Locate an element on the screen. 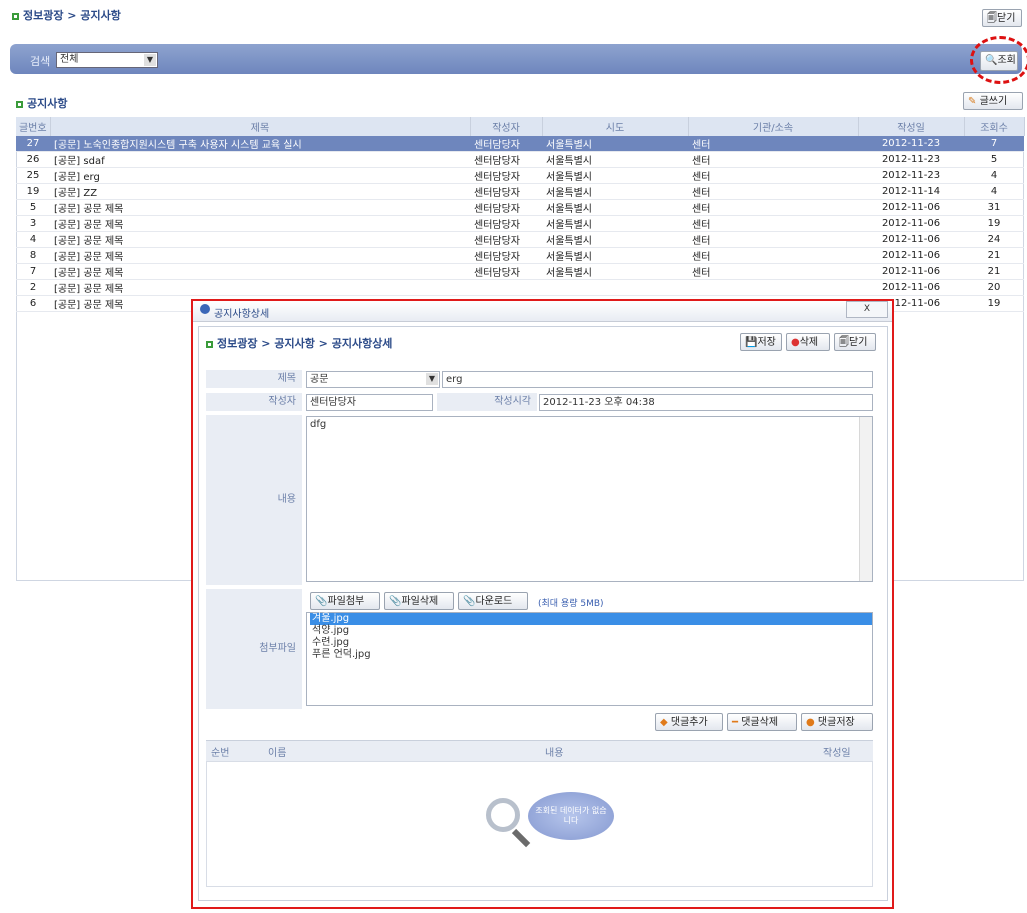 This screenshot has height=913, width=1027. content-text: dfg is located at coordinates (318, 424).